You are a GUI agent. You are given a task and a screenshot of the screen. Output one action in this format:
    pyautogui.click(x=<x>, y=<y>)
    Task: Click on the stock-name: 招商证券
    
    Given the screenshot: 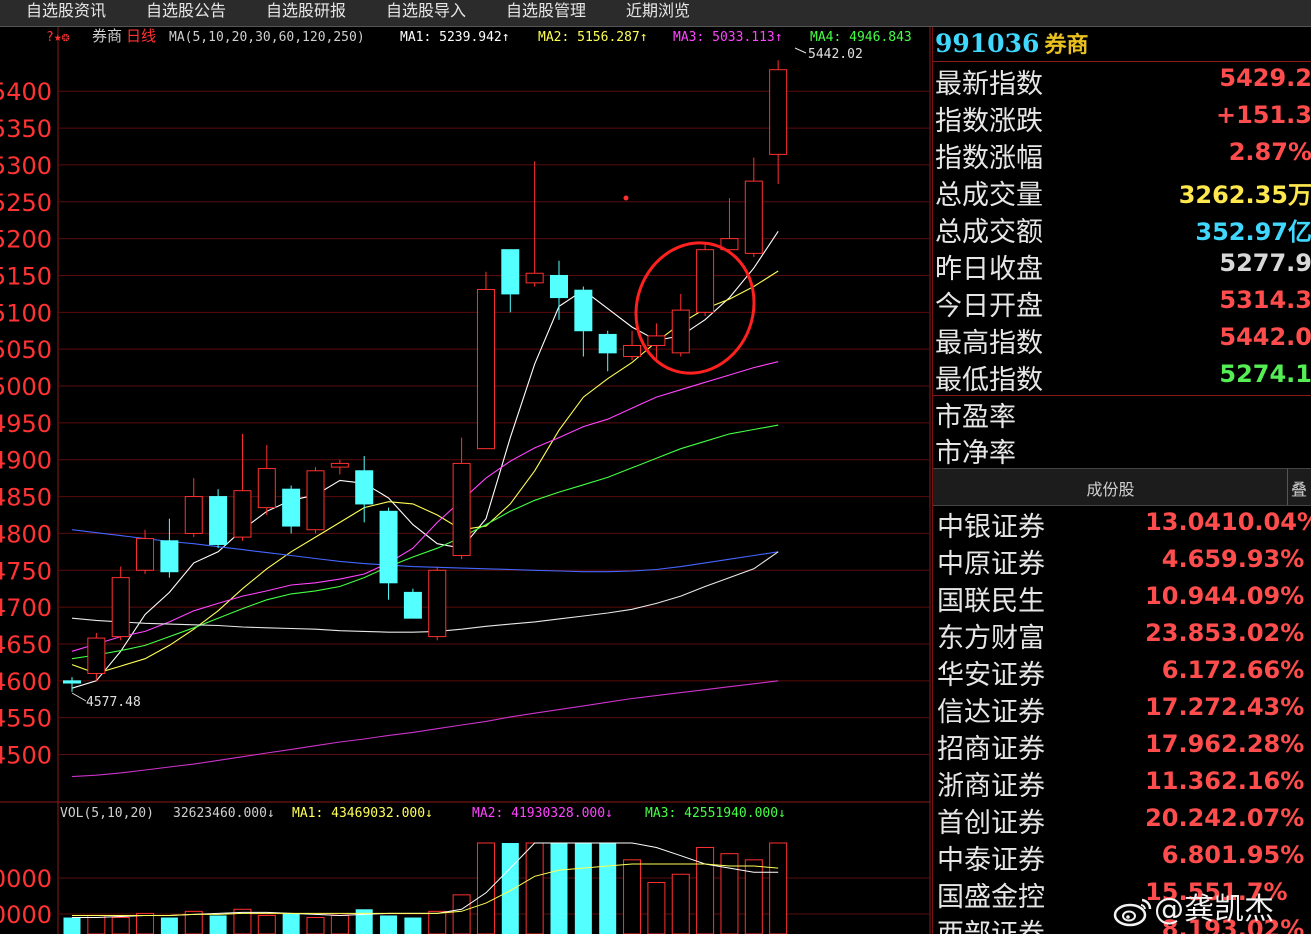 What is the action you would take?
    pyautogui.click(x=991, y=749)
    